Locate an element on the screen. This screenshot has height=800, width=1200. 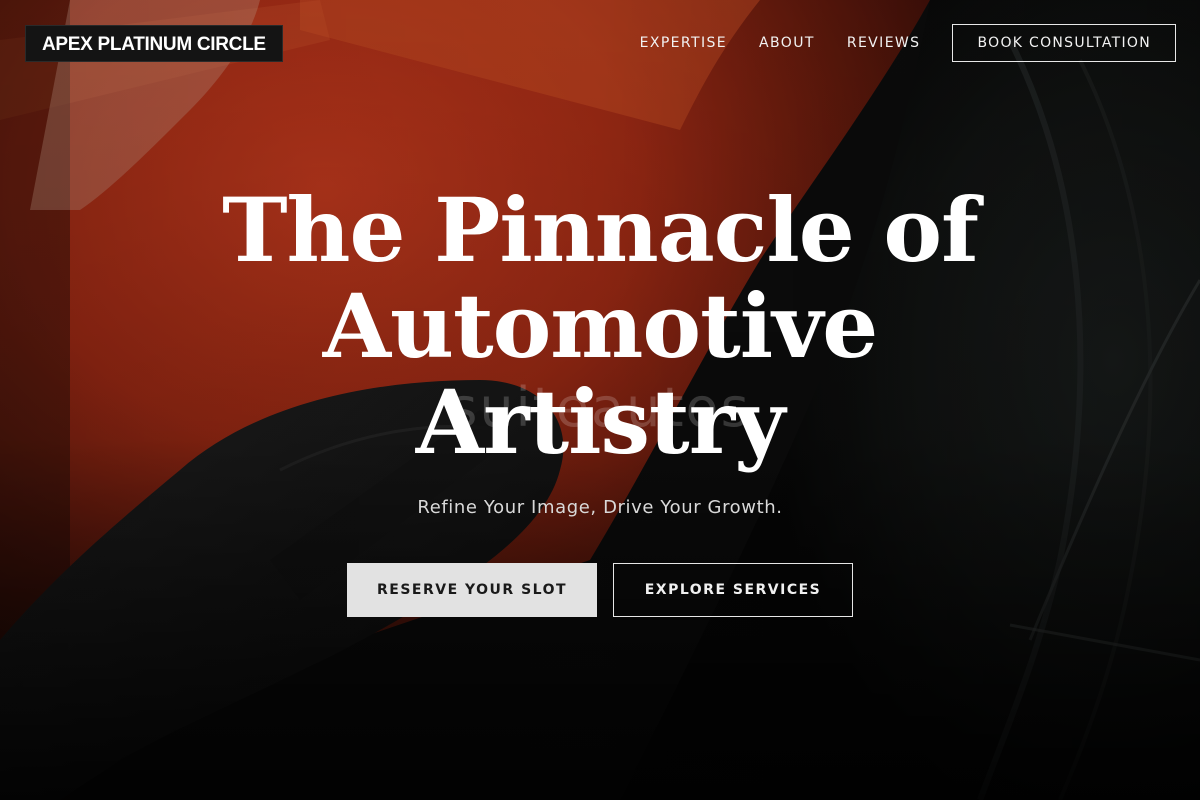
brand-logo: APEX PLATINUM CIRCLE is located at coordinates (154, 43).